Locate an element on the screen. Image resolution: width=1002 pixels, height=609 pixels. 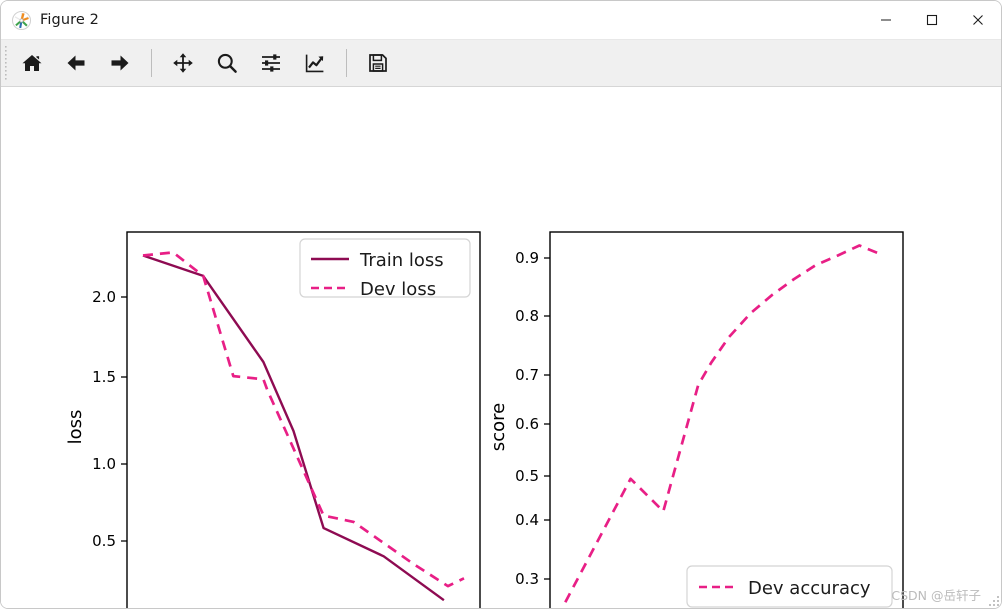
arrow-right-icon is located at coordinates (120, 63).